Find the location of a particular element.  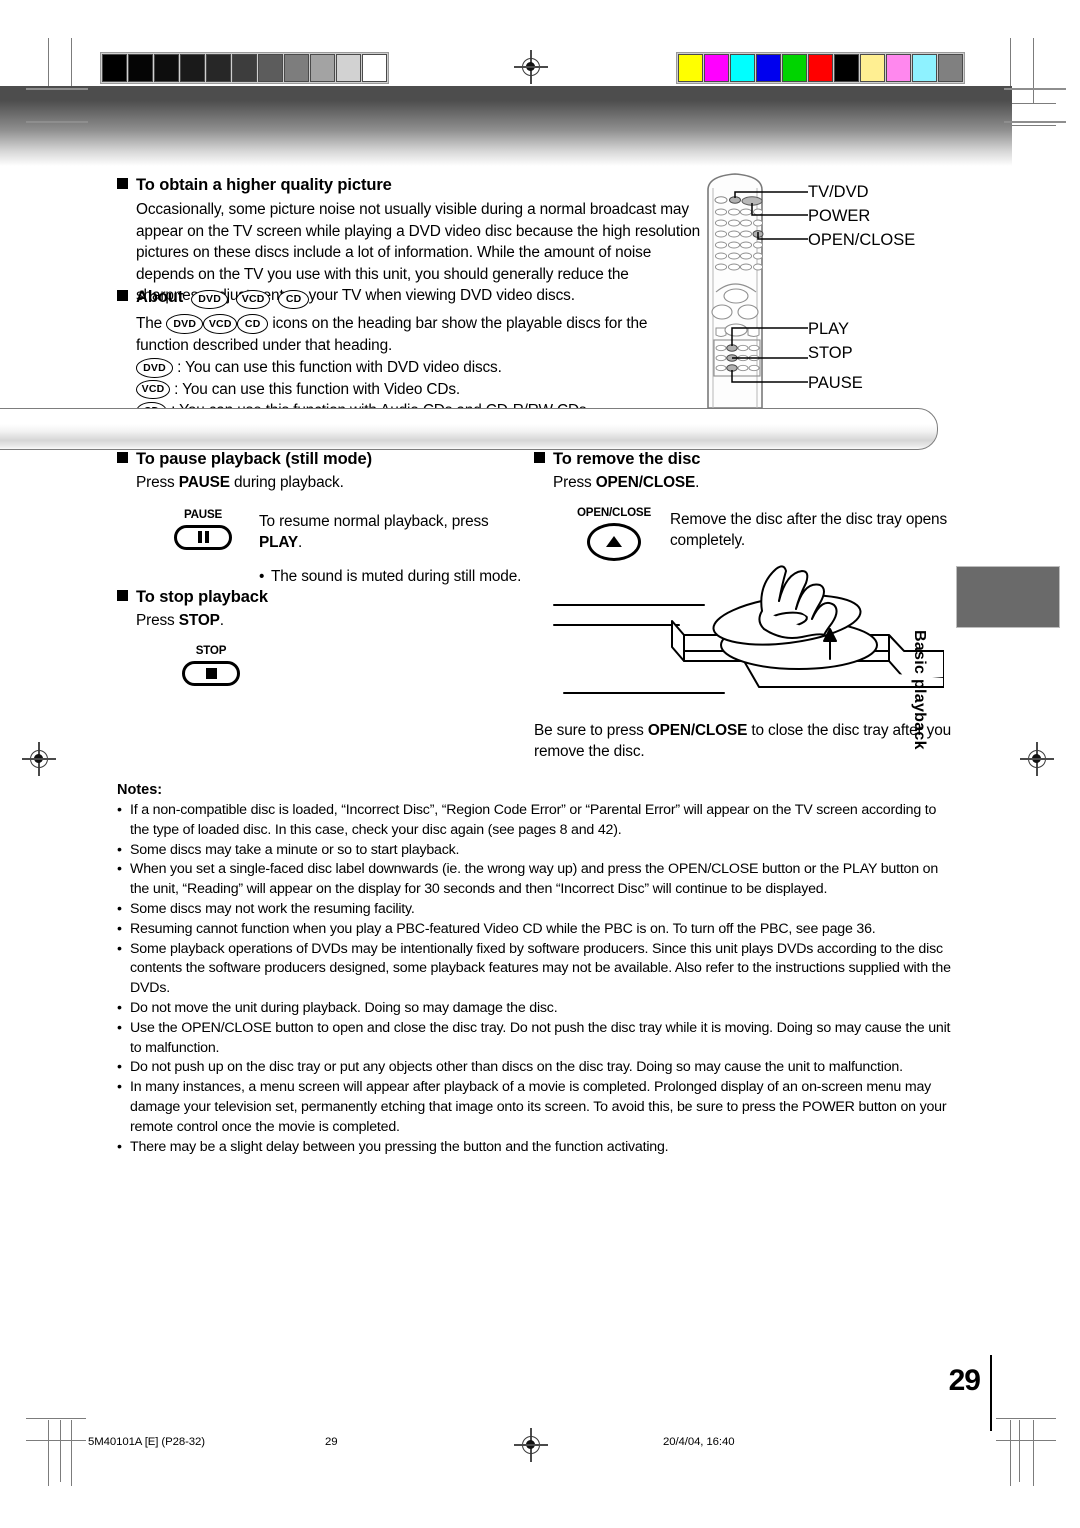

pause-button-group: PAUSE is located at coordinates (203, 548).